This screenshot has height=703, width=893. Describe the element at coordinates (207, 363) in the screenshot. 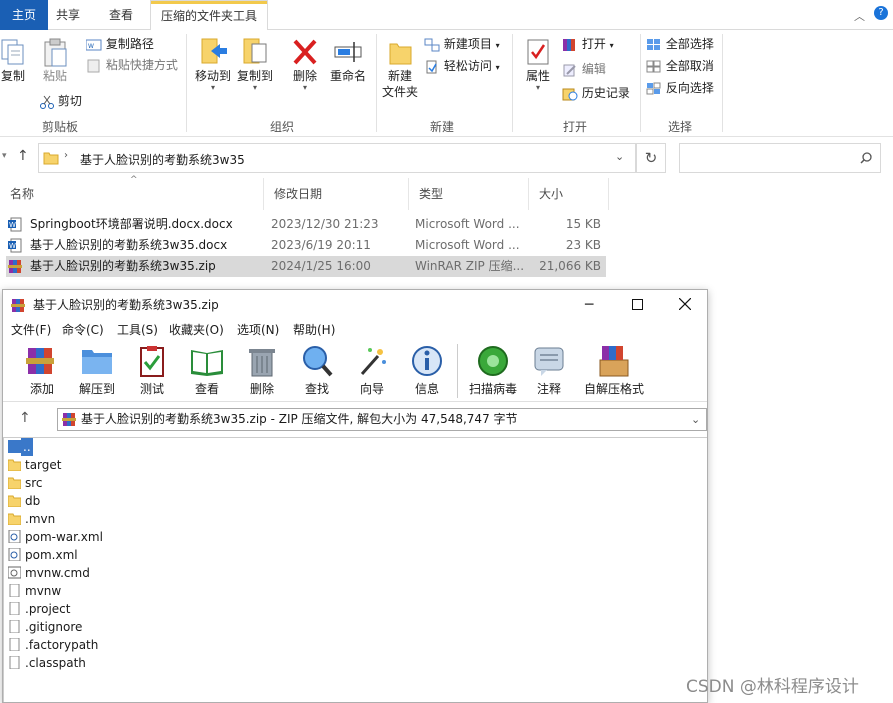

I see `view-book-icon` at that location.